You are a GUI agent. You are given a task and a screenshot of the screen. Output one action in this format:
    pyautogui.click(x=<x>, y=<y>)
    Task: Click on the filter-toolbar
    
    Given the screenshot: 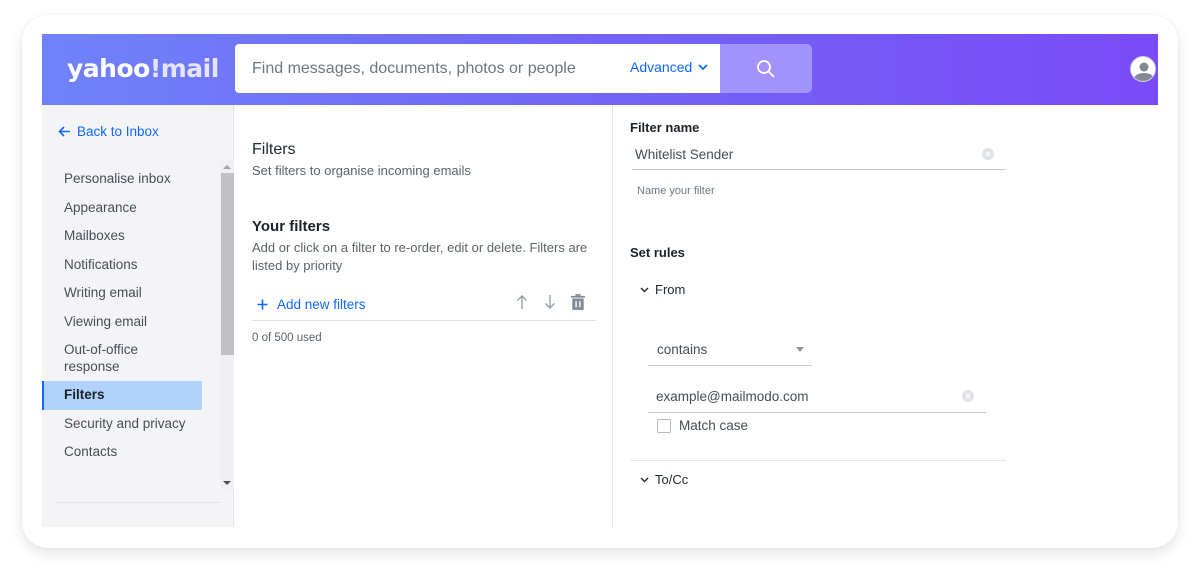 What is the action you would take?
    pyautogui.click(x=550, y=302)
    